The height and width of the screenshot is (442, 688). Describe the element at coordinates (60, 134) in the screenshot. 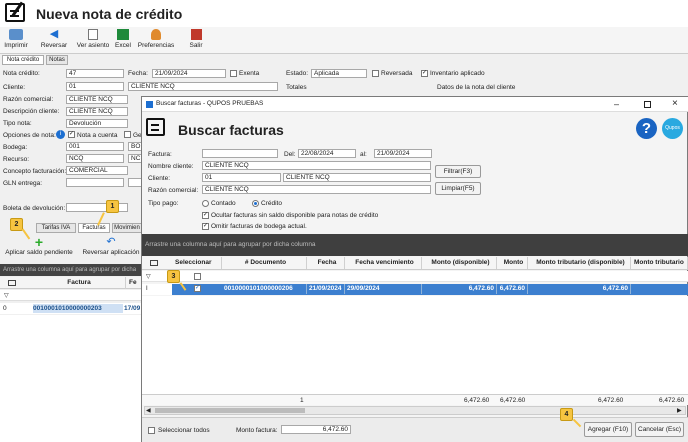

I see `info-icon: i` at that location.